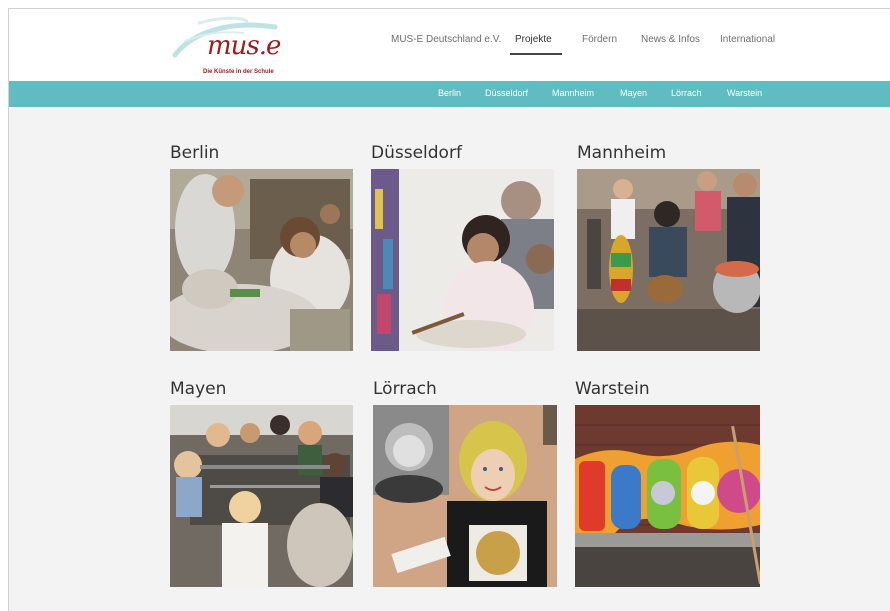 The image size is (890, 611). I want to click on active-nav-underline, so click(536, 54).